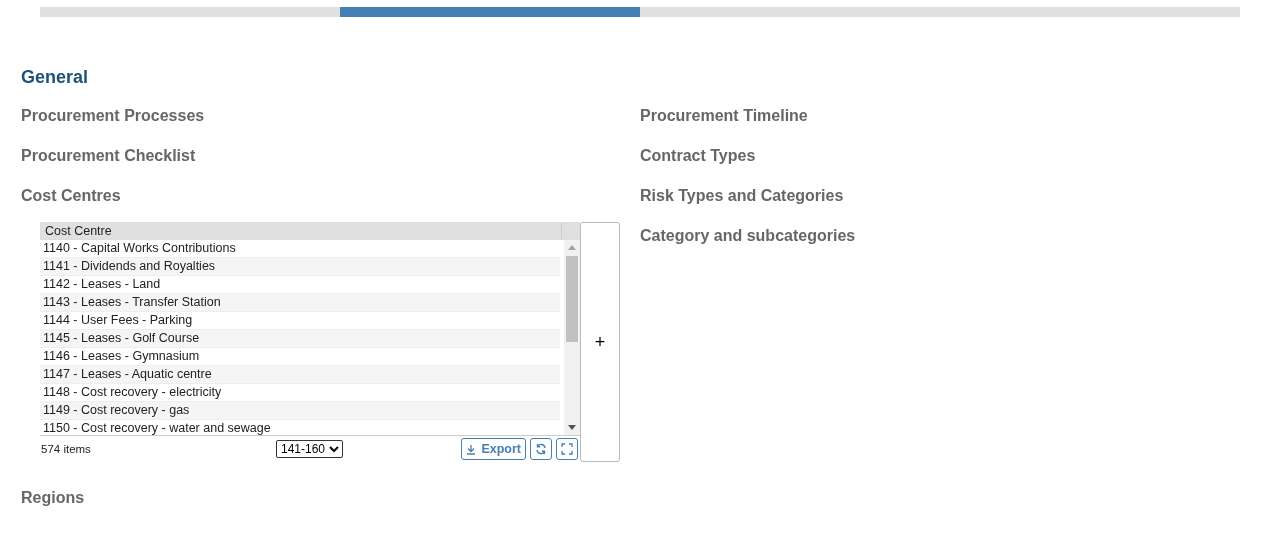 This screenshot has height=534, width=1262. Describe the element at coordinates (742, 196) in the screenshot. I see `section-heading: Risk Types and Categories` at that location.